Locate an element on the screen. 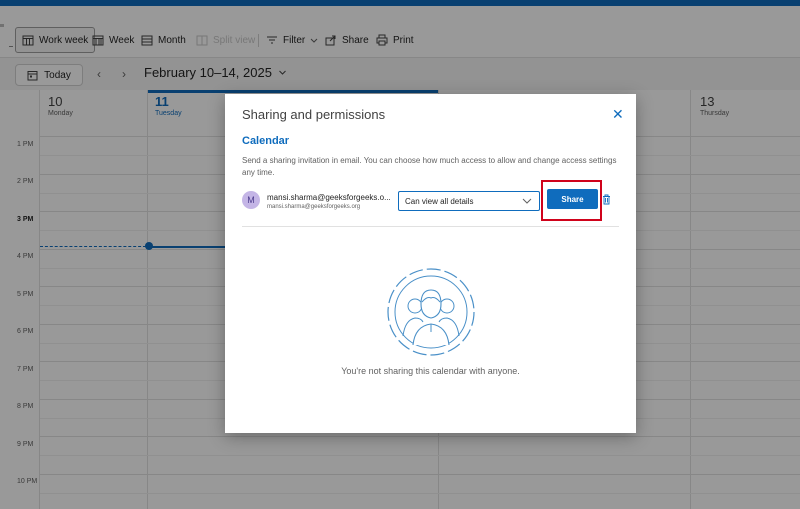 This screenshot has height=509, width=800. chevron-down-icon is located at coordinates (527, 201).